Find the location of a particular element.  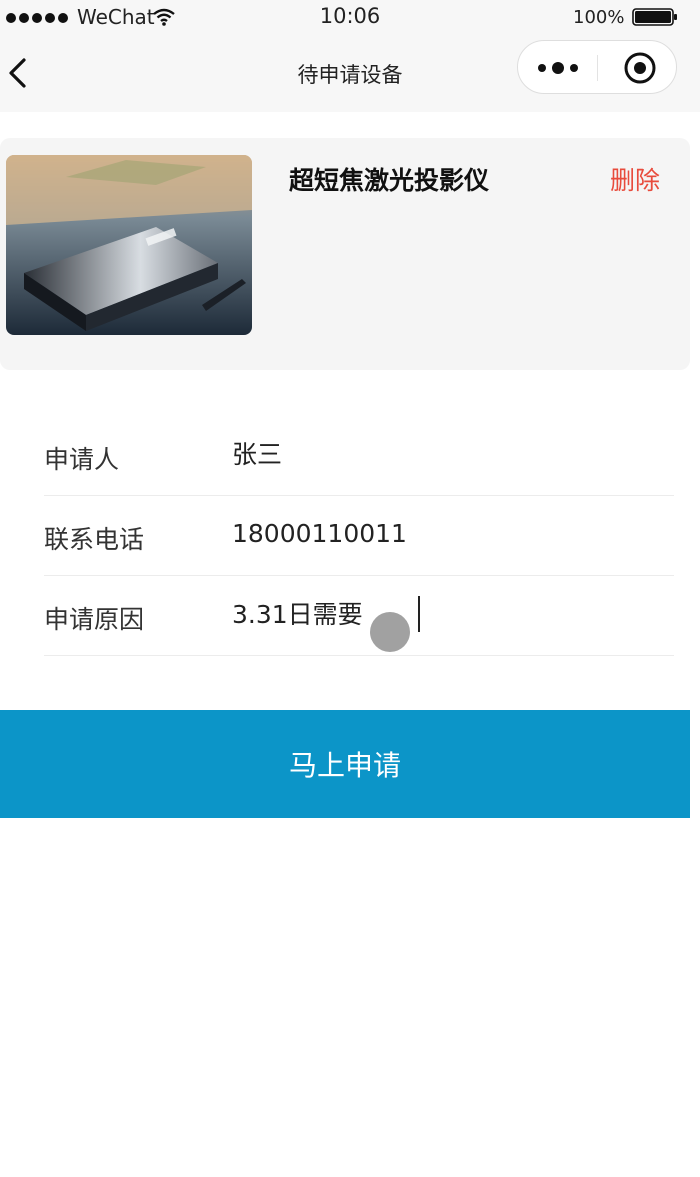

status-bar: WeChat 10:06 100% is located at coordinates (350, 16).